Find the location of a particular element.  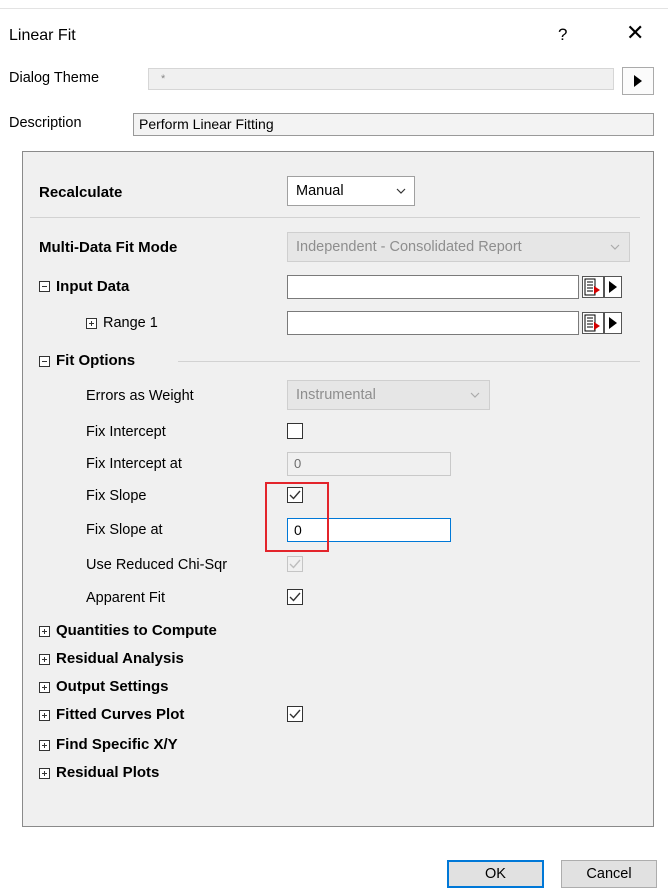

errors-as-weight-value: Instrumental is located at coordinates (336, 395).